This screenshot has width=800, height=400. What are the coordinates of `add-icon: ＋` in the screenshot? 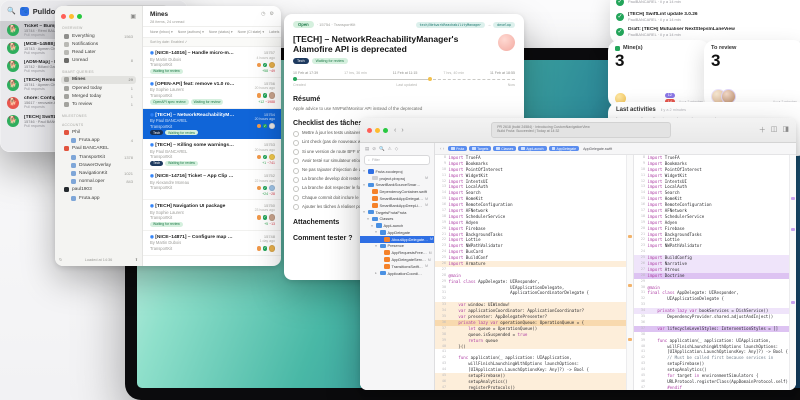 It's located at (762, 130).